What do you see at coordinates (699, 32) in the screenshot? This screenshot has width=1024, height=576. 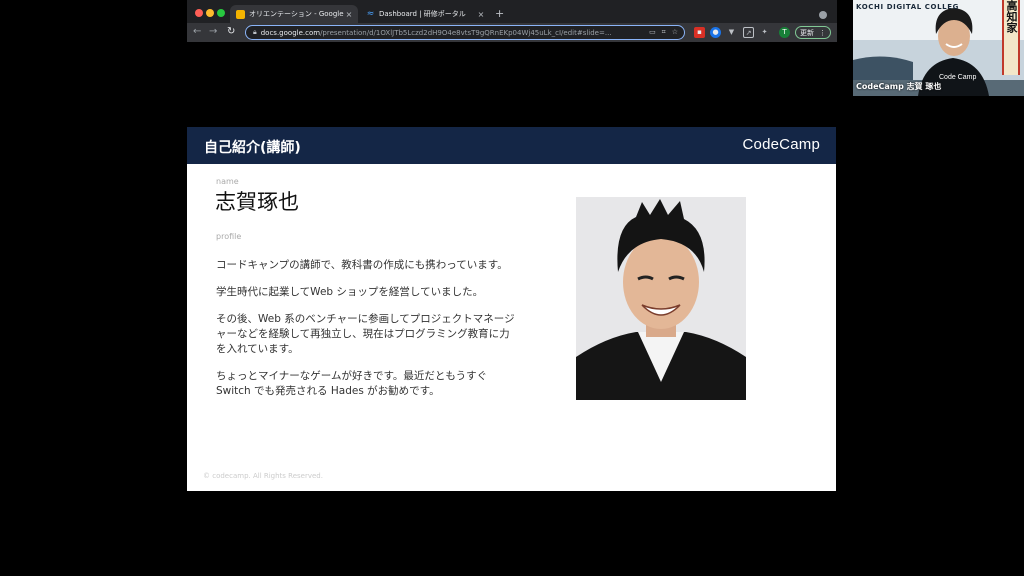 I see `extension-icon: ▪` at bounding box center [699, 32].